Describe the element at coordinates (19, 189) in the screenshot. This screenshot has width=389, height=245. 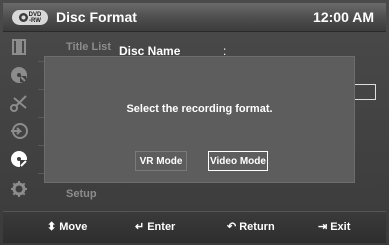
I see `gear-icon` at that location.